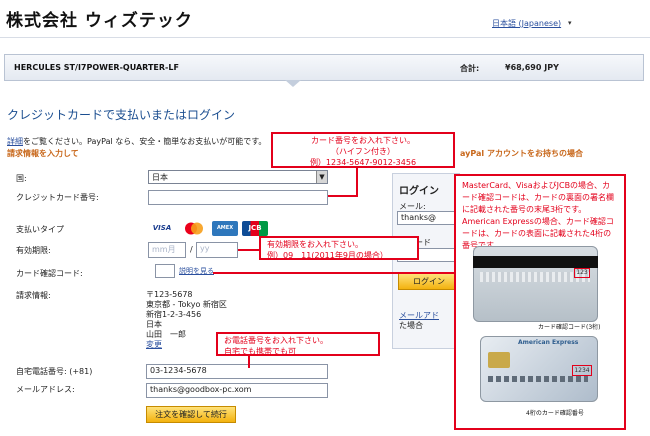 The image size is (650, 436). I want to click on phone-input: 03-1234-5678, so click(237, 371).